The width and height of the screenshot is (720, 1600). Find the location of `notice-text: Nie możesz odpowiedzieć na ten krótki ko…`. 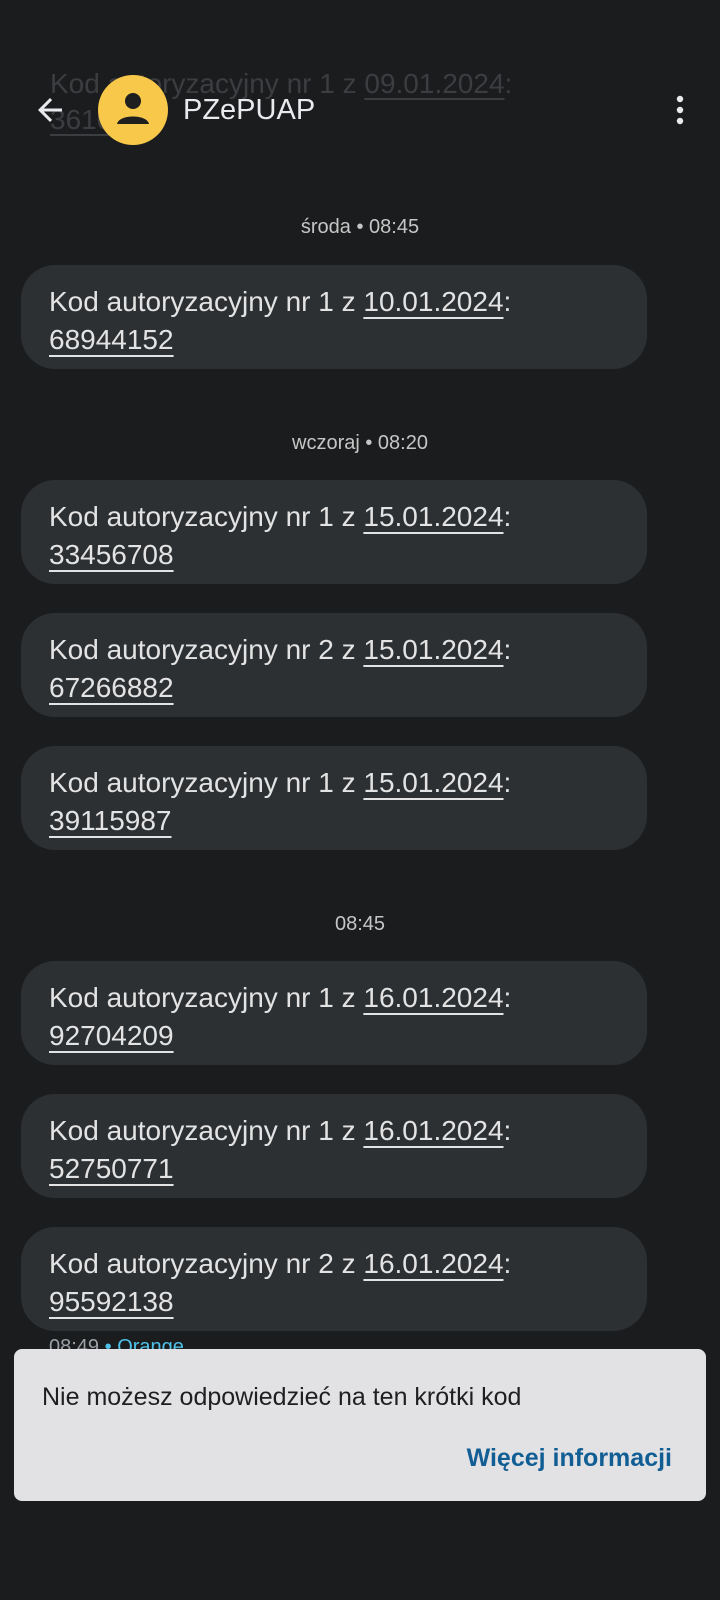

notice-text: Nie możesz odpowiedzieć na ten krótki ko… is located at coordinates (282, 1397).